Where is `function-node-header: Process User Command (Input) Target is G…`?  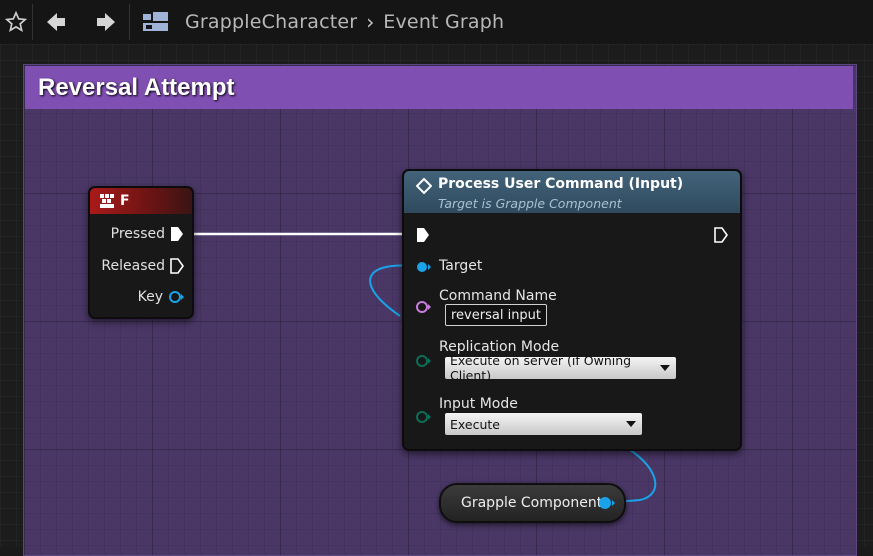 function-node-header: Process User Command (Input) Target is G… is located at coordinates (572, 192).